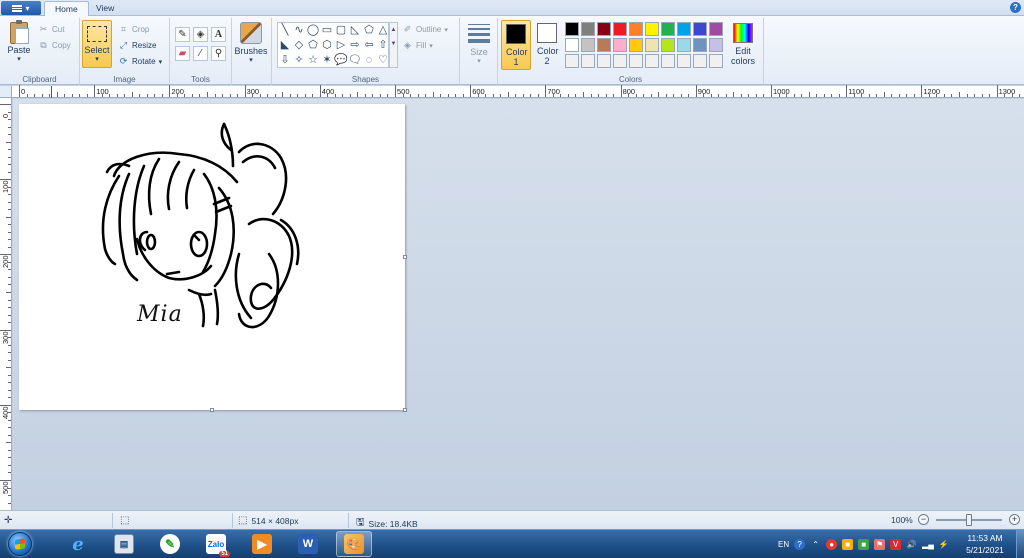  I want to click on antivirus-icon: ●, so click(832, 544).